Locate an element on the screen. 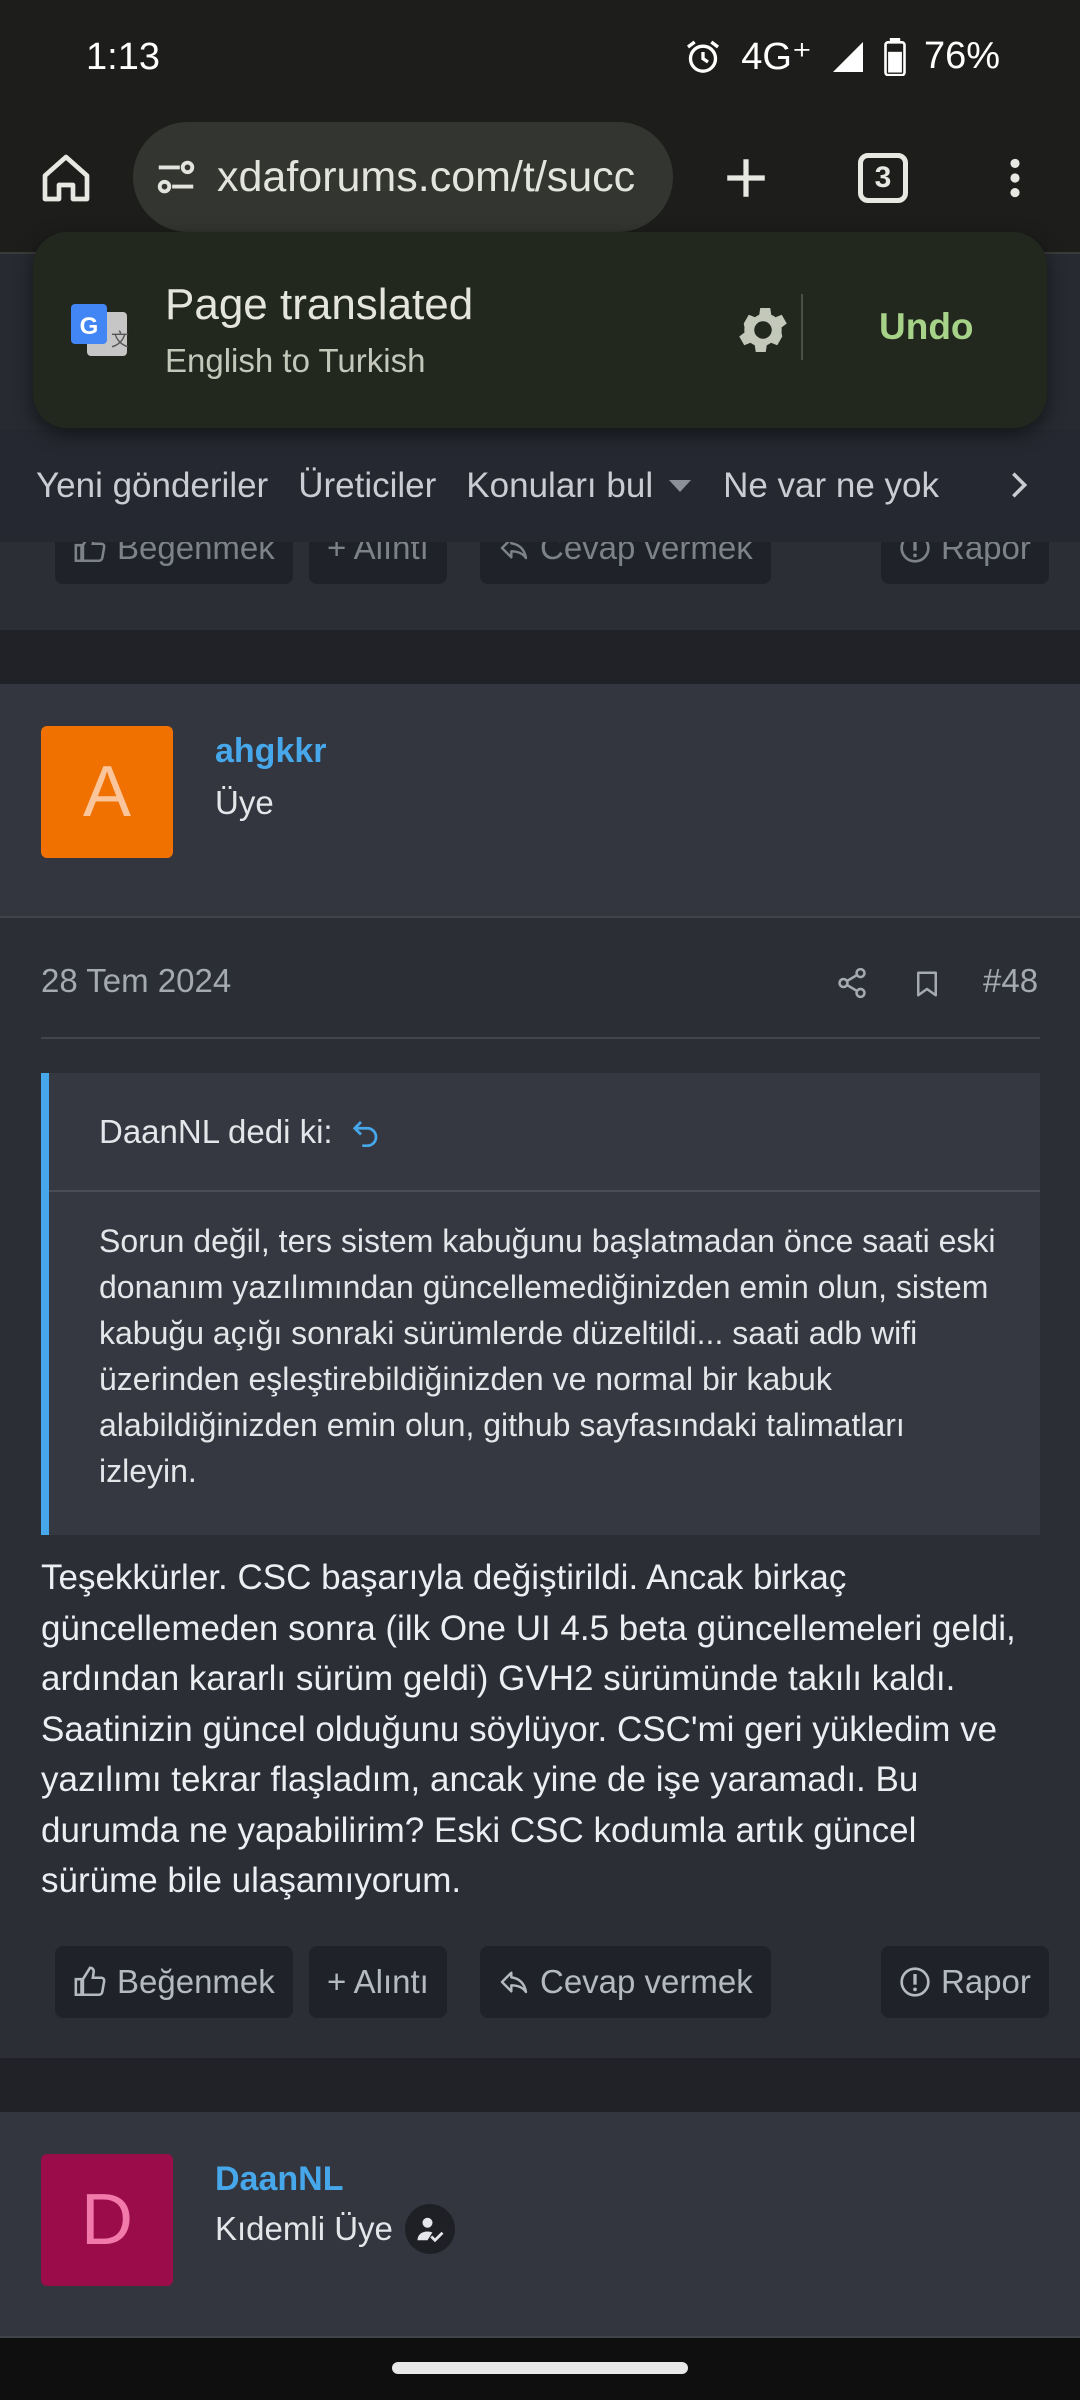 This screenshot has width=1080, height=2400. quote-header: DaanNL dedi ki: is located at coordinates (240, 1132).